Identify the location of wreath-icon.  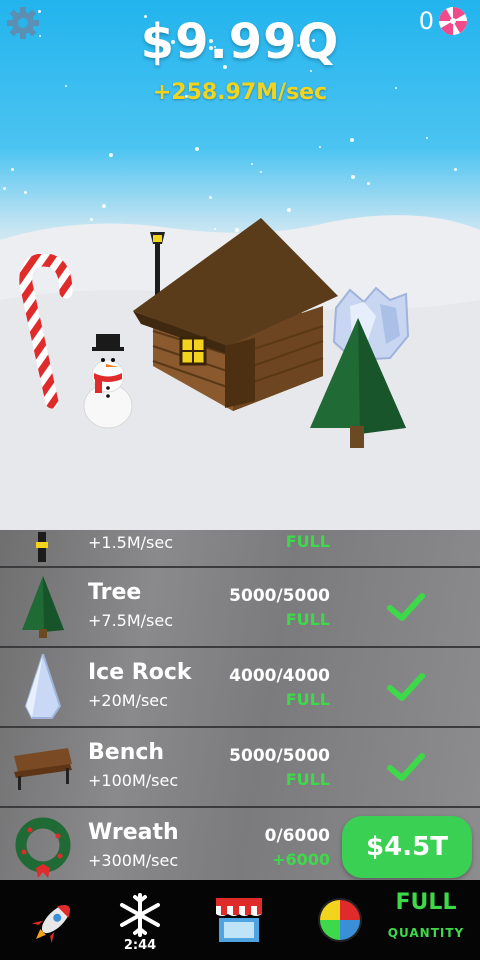
(43, 847).